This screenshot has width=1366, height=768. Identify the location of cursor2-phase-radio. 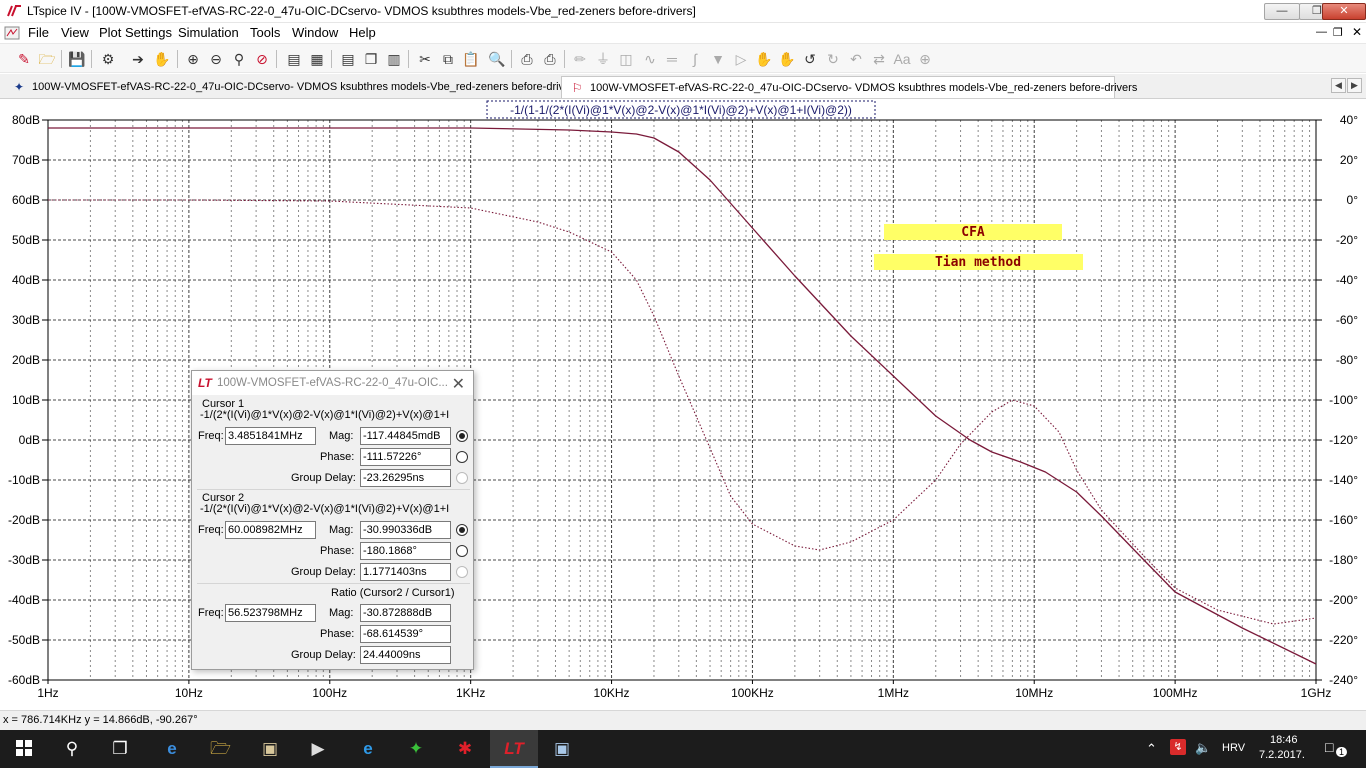
(462, 551).